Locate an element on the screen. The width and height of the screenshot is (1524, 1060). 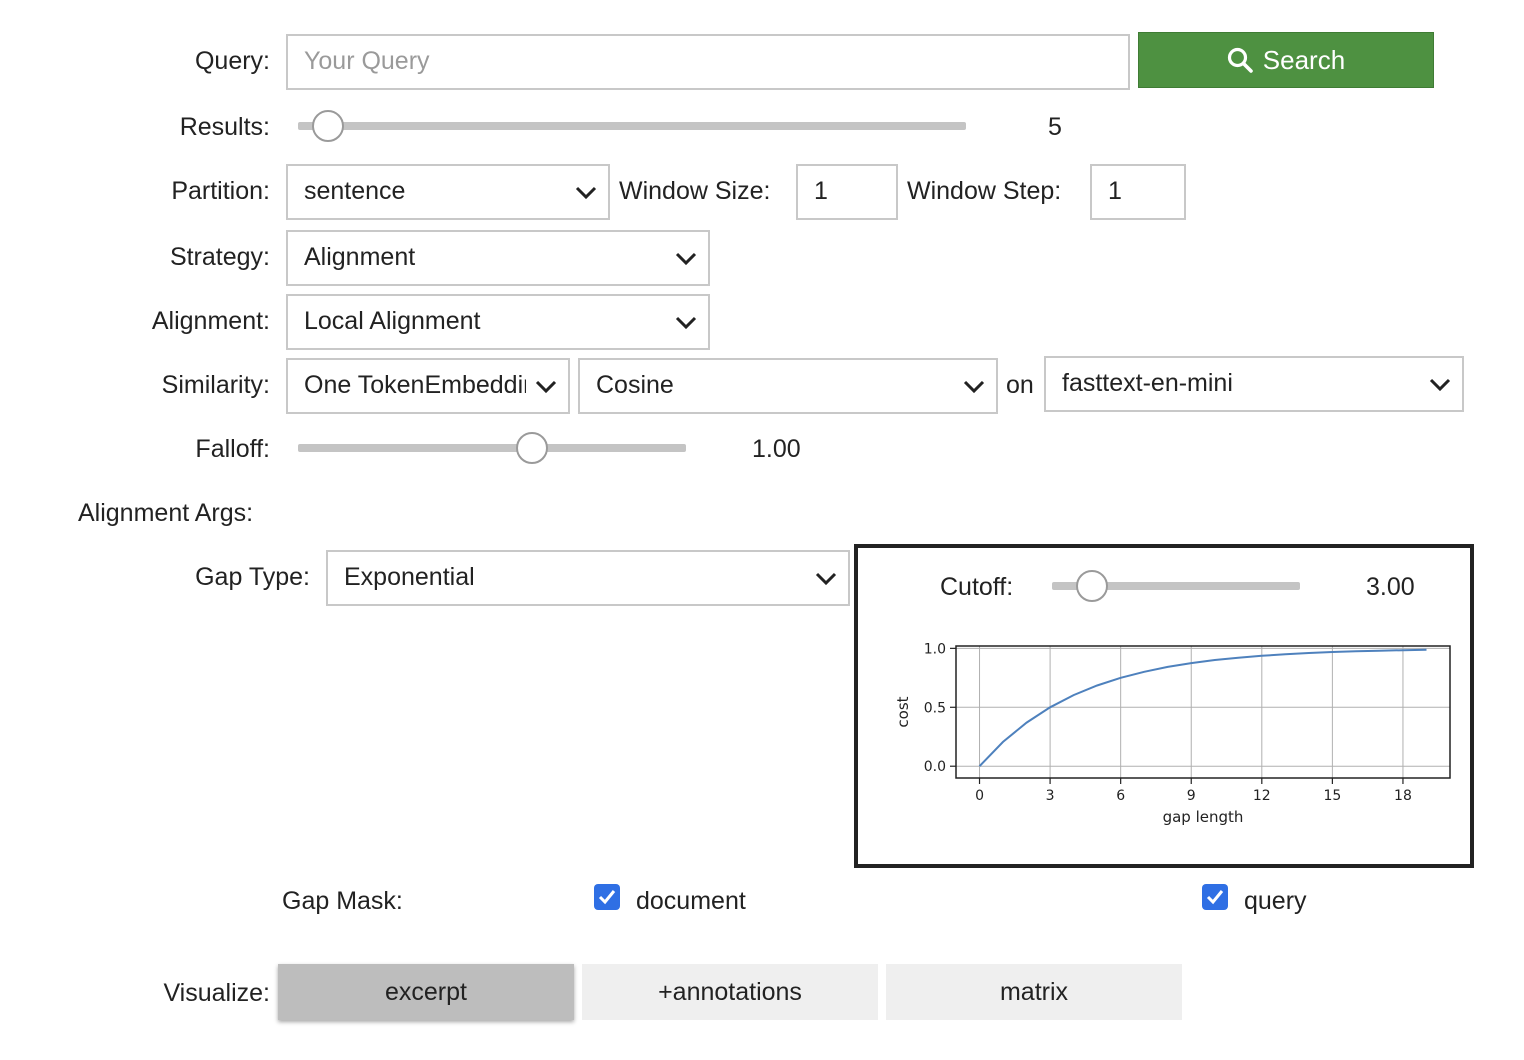
similarity-embedding-select: One TokenEmbedding is located at coordinates (428, 386).